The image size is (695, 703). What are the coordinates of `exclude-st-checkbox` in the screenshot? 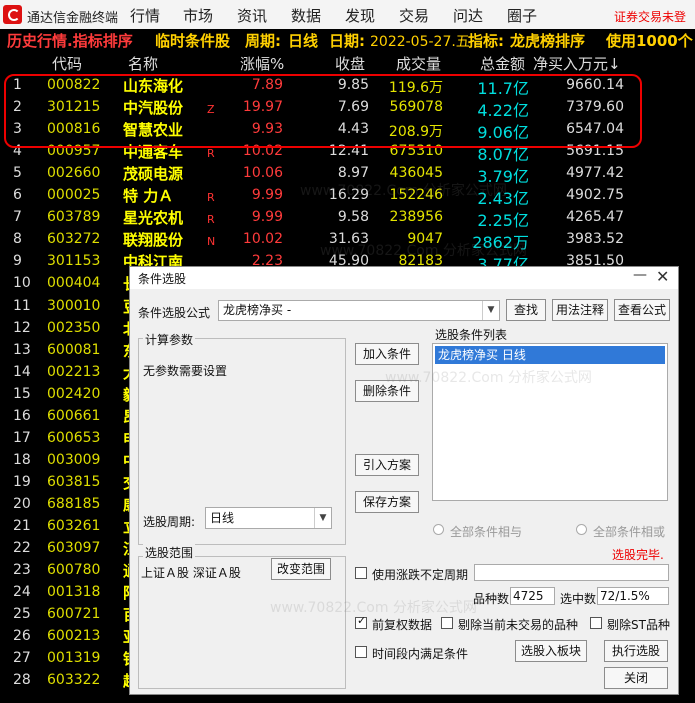 It's located at (596, 623).